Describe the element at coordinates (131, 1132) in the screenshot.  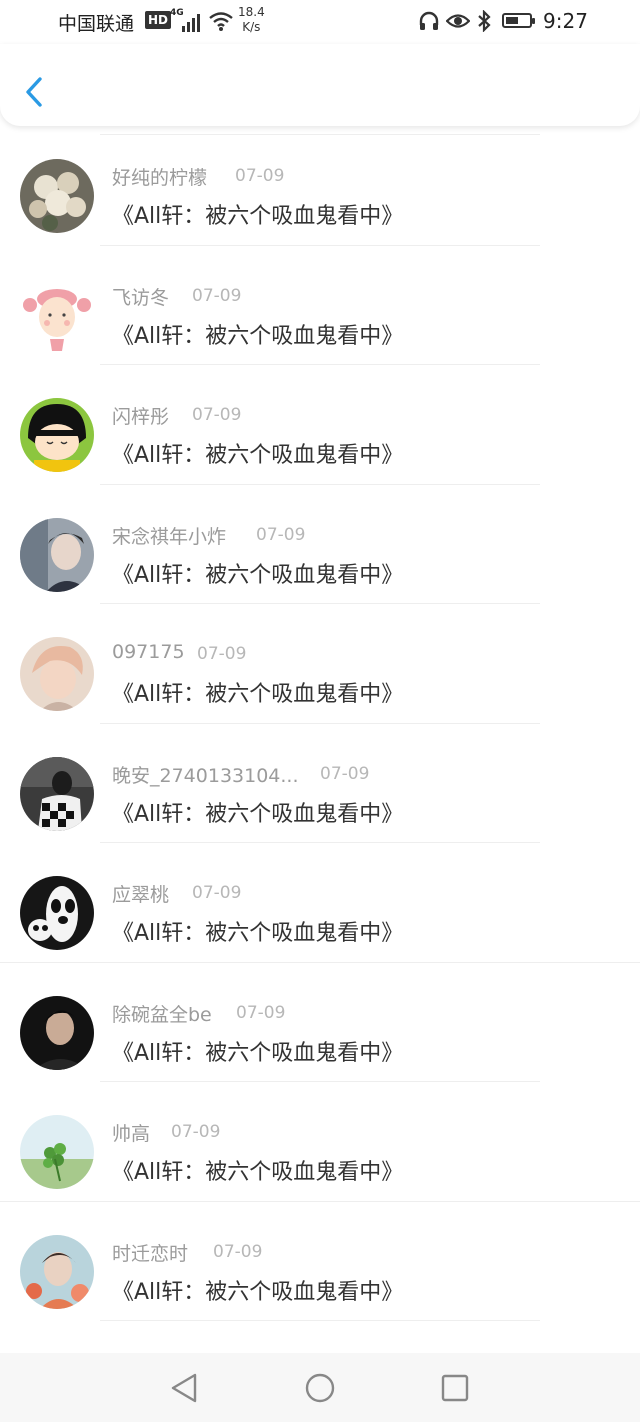
I see `username: 帅高` at that location.